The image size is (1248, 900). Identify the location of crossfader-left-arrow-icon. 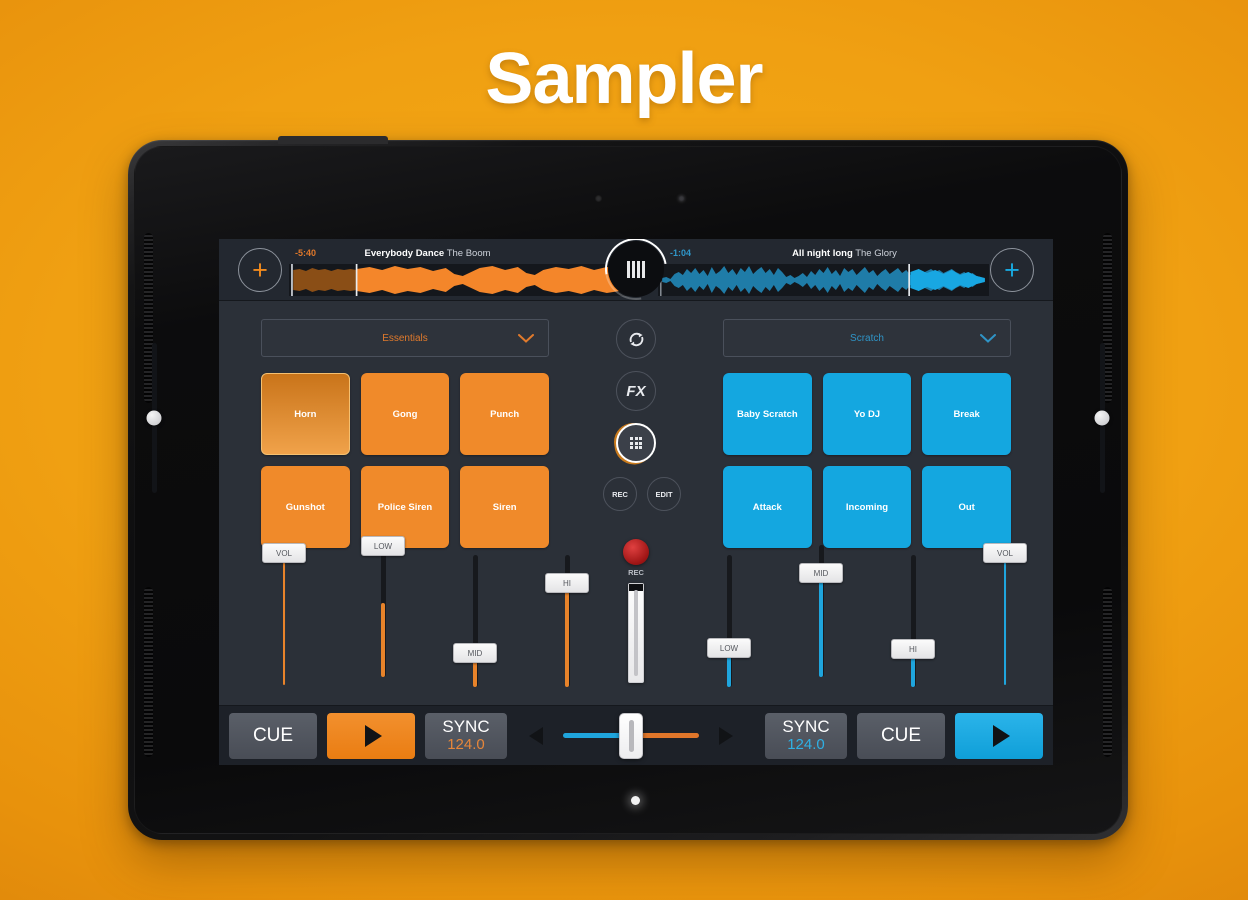
(536, 735).